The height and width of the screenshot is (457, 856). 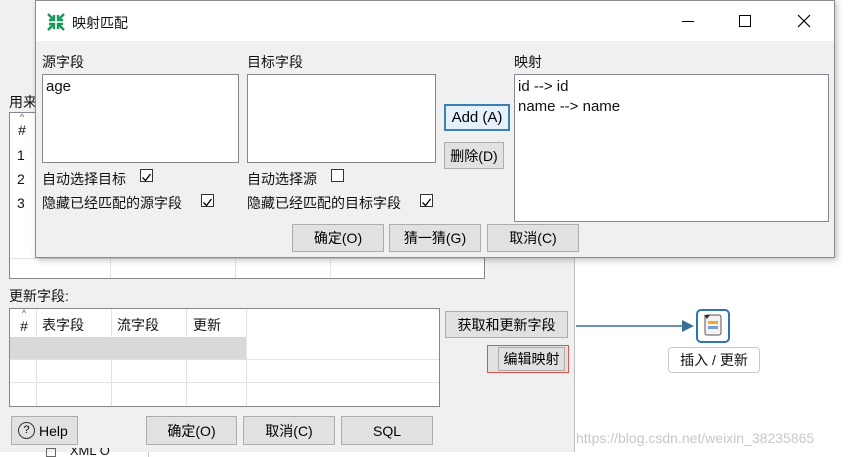 What do you see at coordinates (24, 321) in the screenshot?
I see `col-hash: ^ #` at bounding box center [24, 321].